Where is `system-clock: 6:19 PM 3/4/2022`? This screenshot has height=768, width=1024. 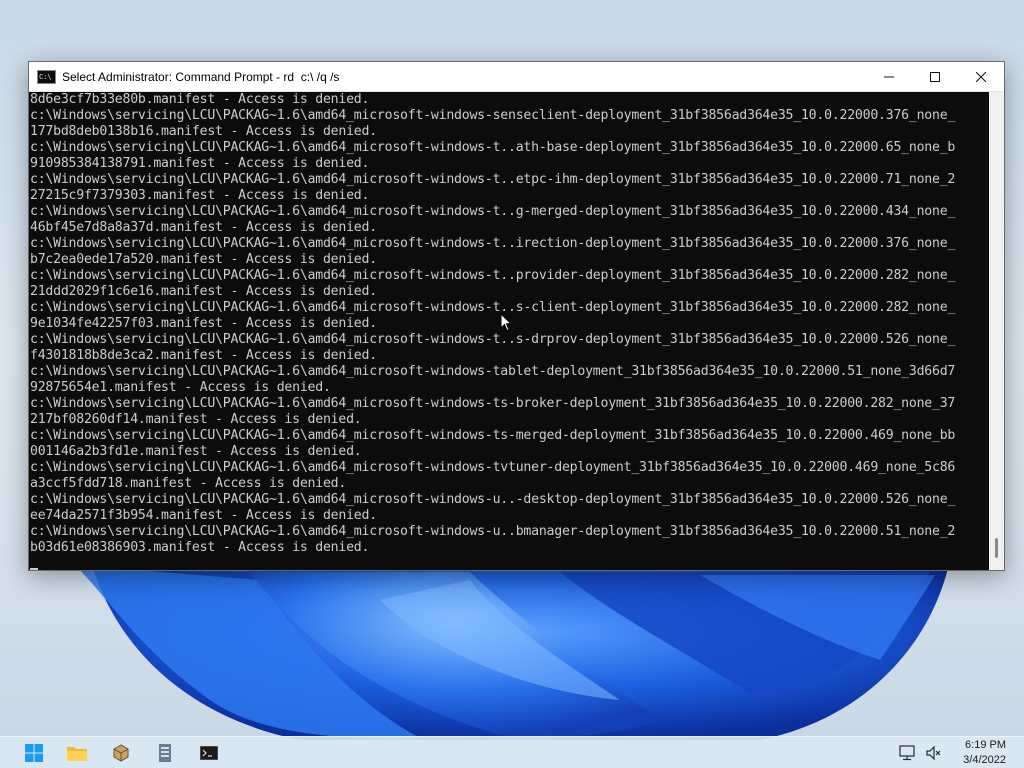 system-clock: 6:19 PM 3/4/2022 is located at coordinates (984, 753).